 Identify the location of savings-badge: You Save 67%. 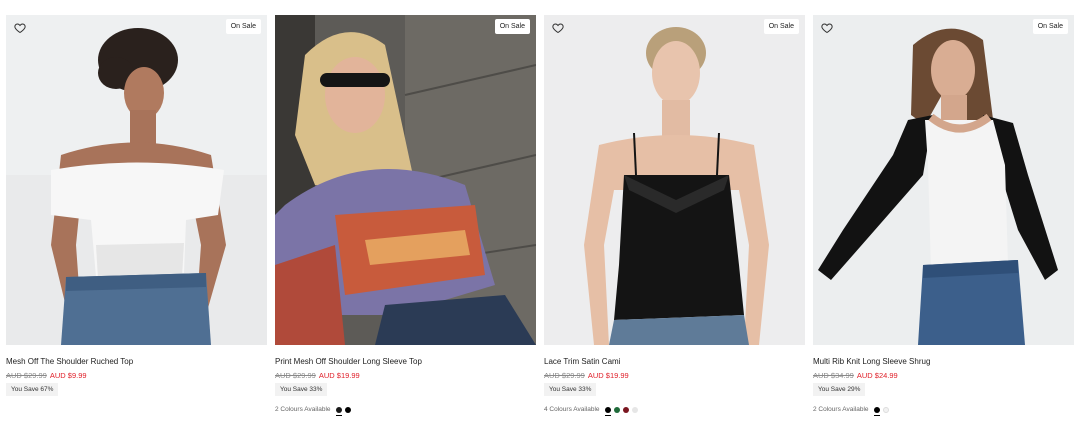
(32, 389).